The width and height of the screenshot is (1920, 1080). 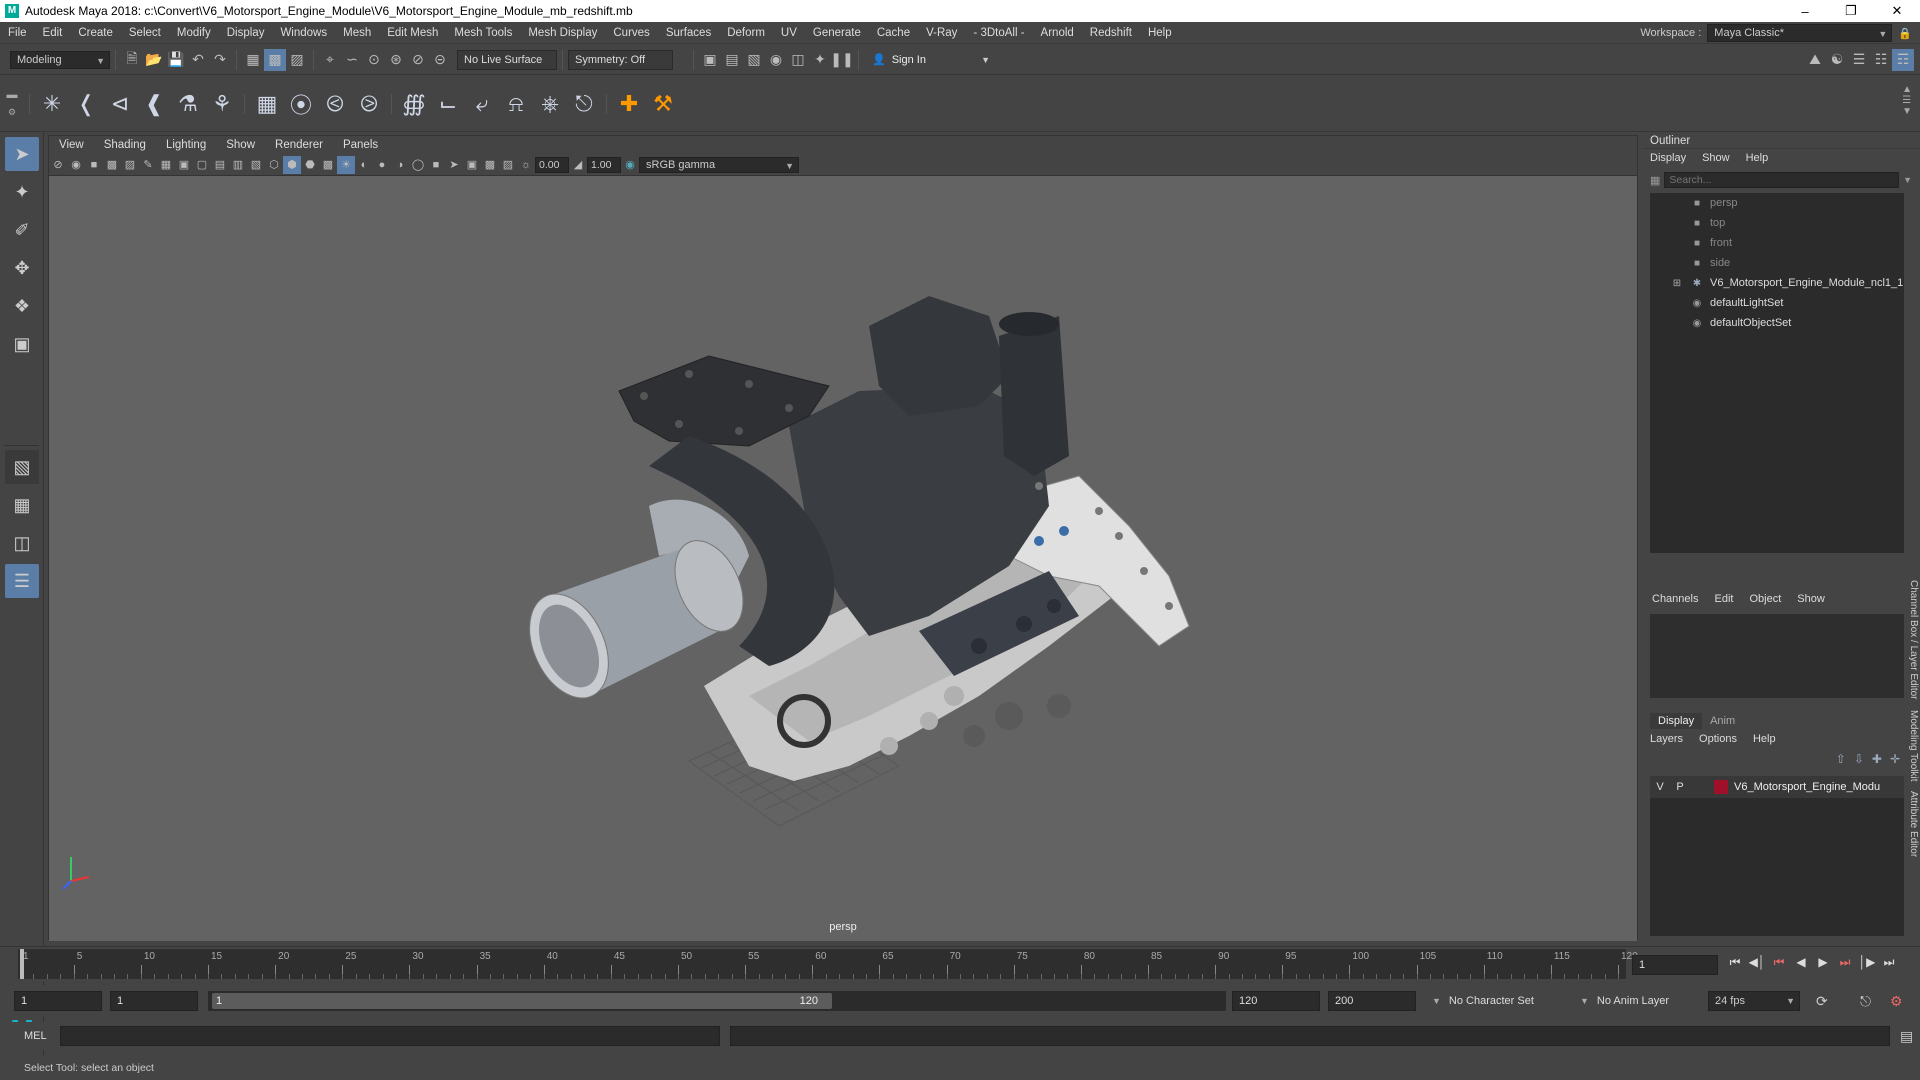 I want to click on select-camera-icon: ⊘, so click(x=58, y=165).